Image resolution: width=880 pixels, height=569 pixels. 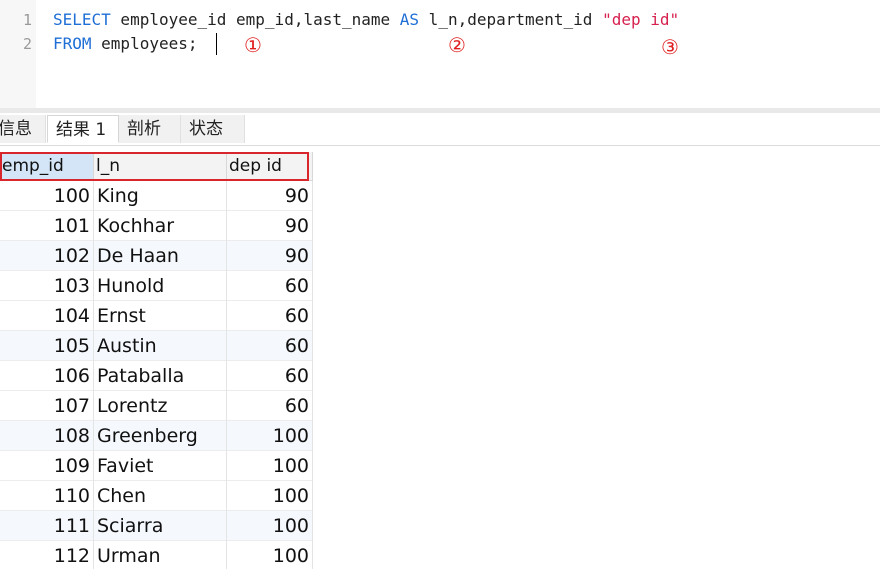 I want to click on result-tab-bar: 信息 结果 1 剖析 状态, so click(x=440, y=129).